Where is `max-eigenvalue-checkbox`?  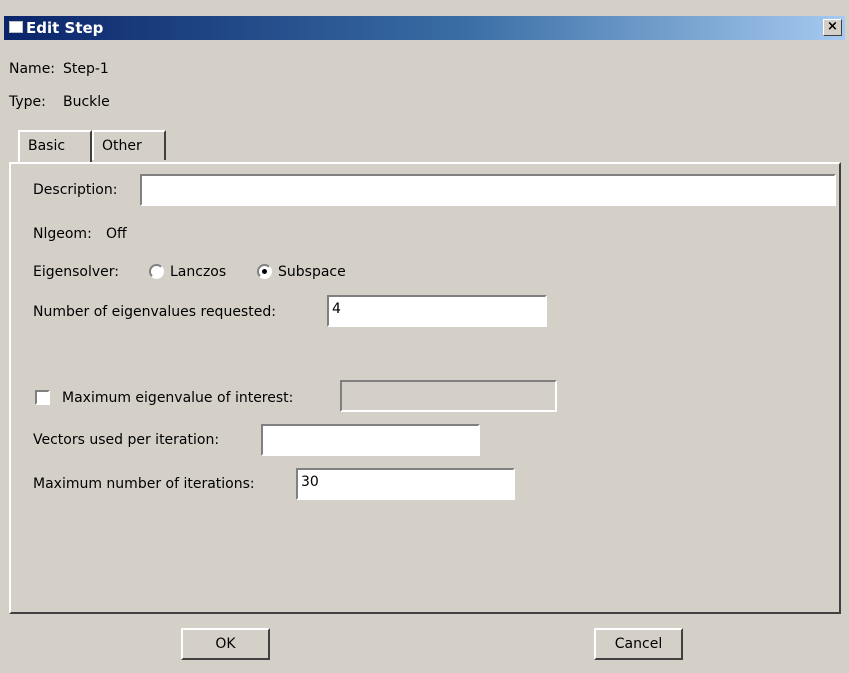
max-eigenvalue-checkbox is located at coordinates (42, 397).